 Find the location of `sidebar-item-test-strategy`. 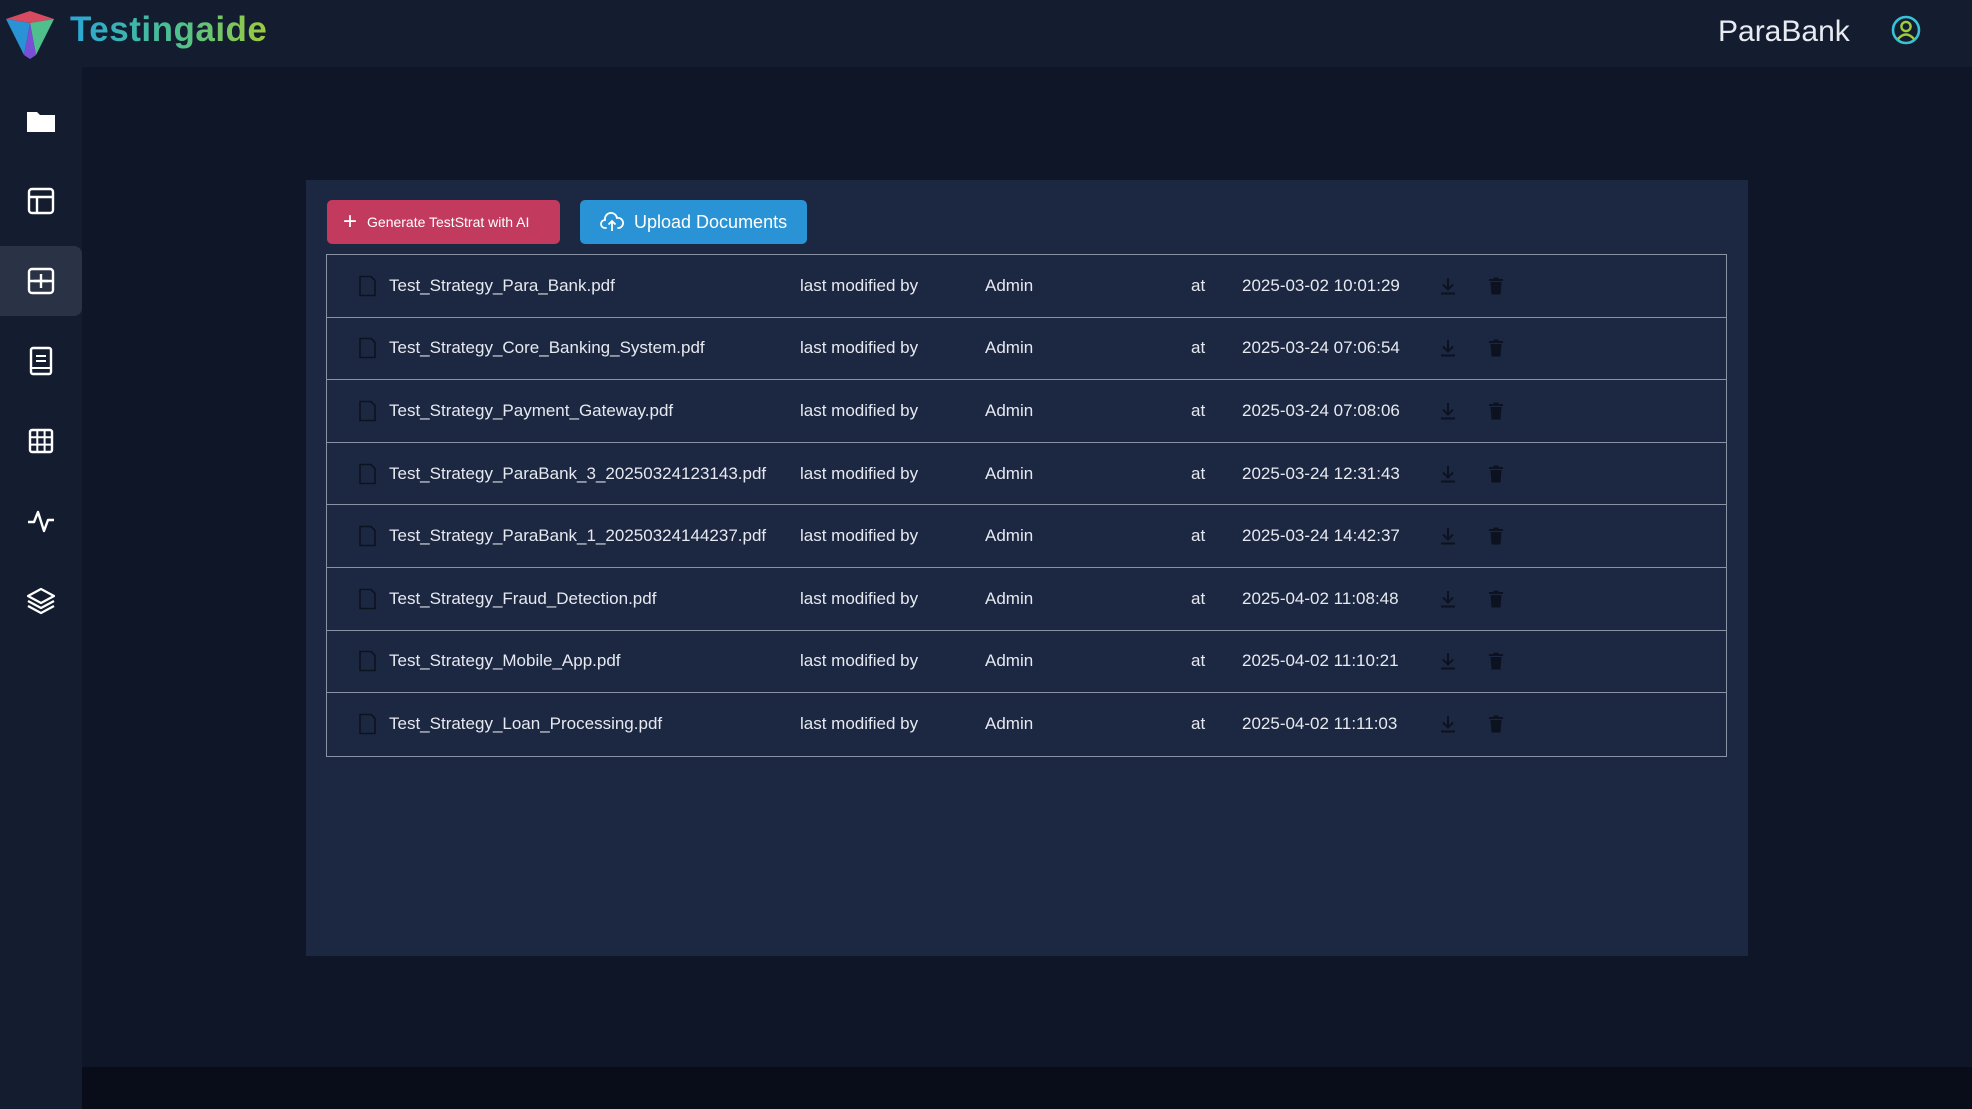

sidebar-item-test-strategy is located at coordinates (41, 281).